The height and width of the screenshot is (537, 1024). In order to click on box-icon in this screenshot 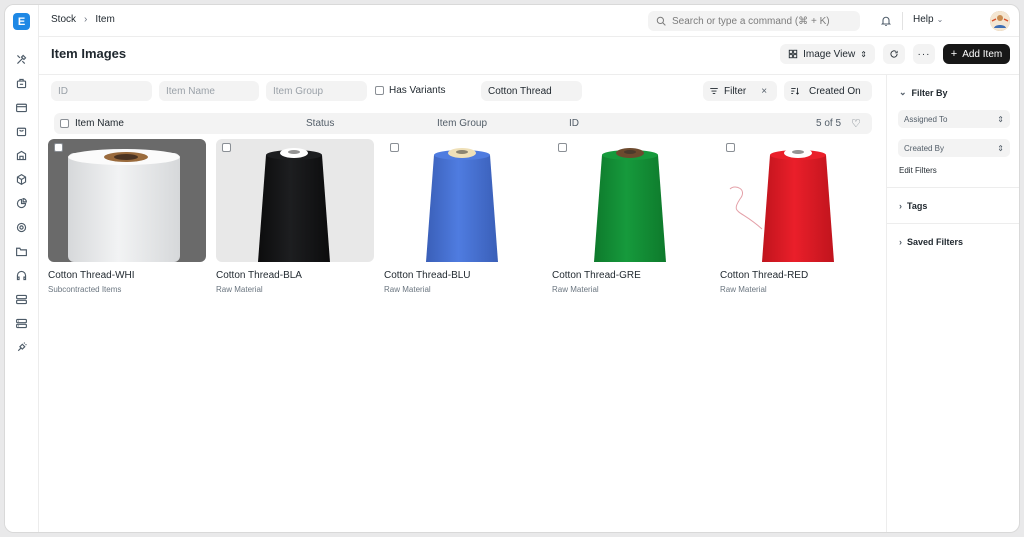, I will do `click(21, 83)`.